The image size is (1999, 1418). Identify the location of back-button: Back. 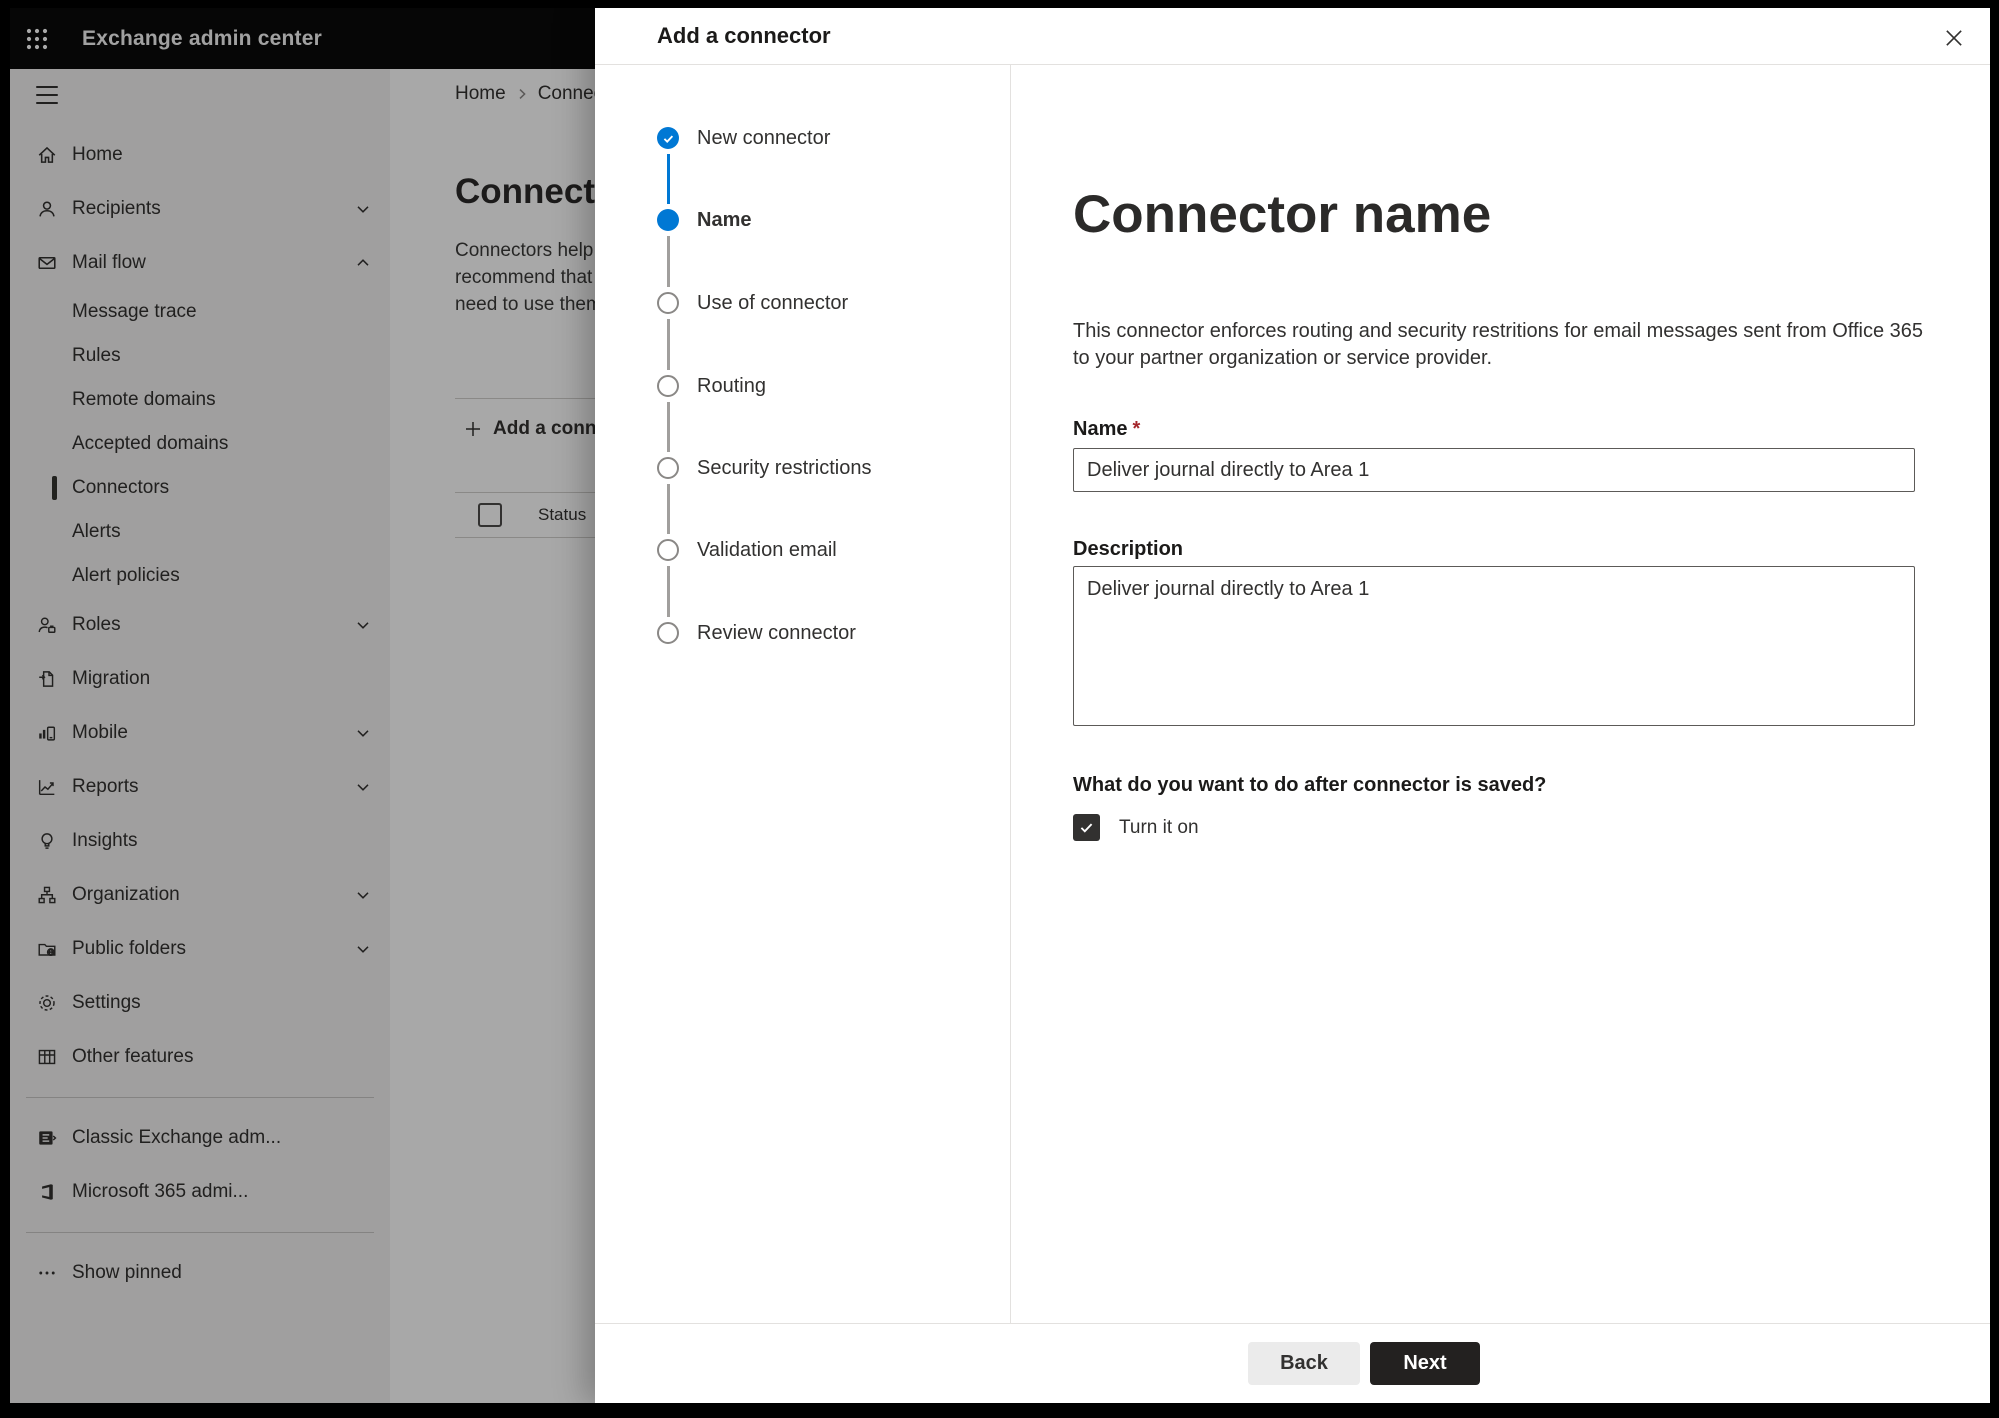
(1304, 1363).